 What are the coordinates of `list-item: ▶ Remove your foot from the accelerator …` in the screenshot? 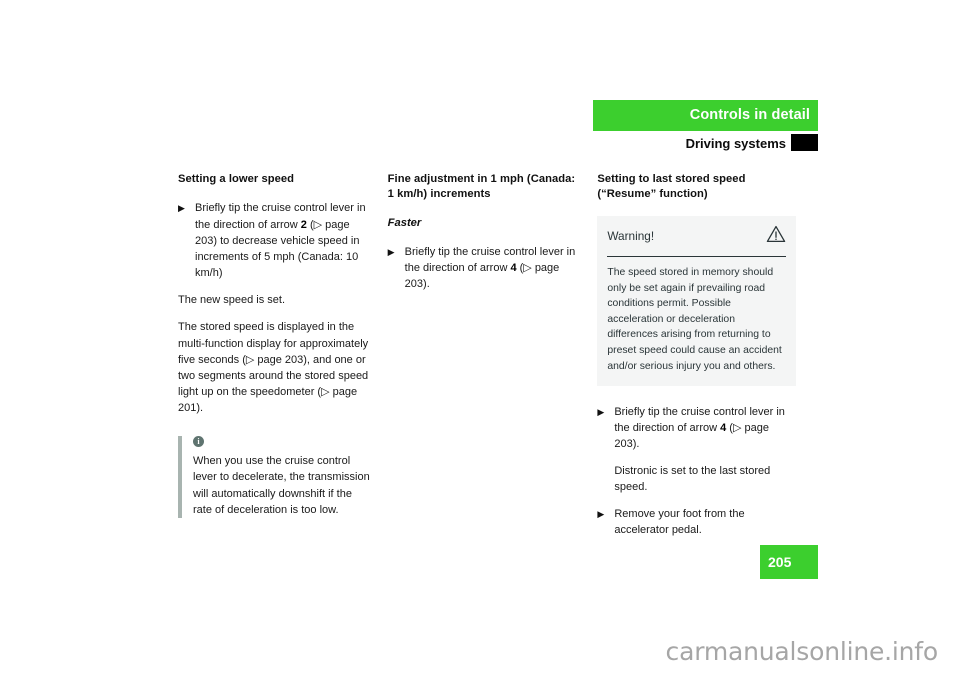 It's located at (696, 522).